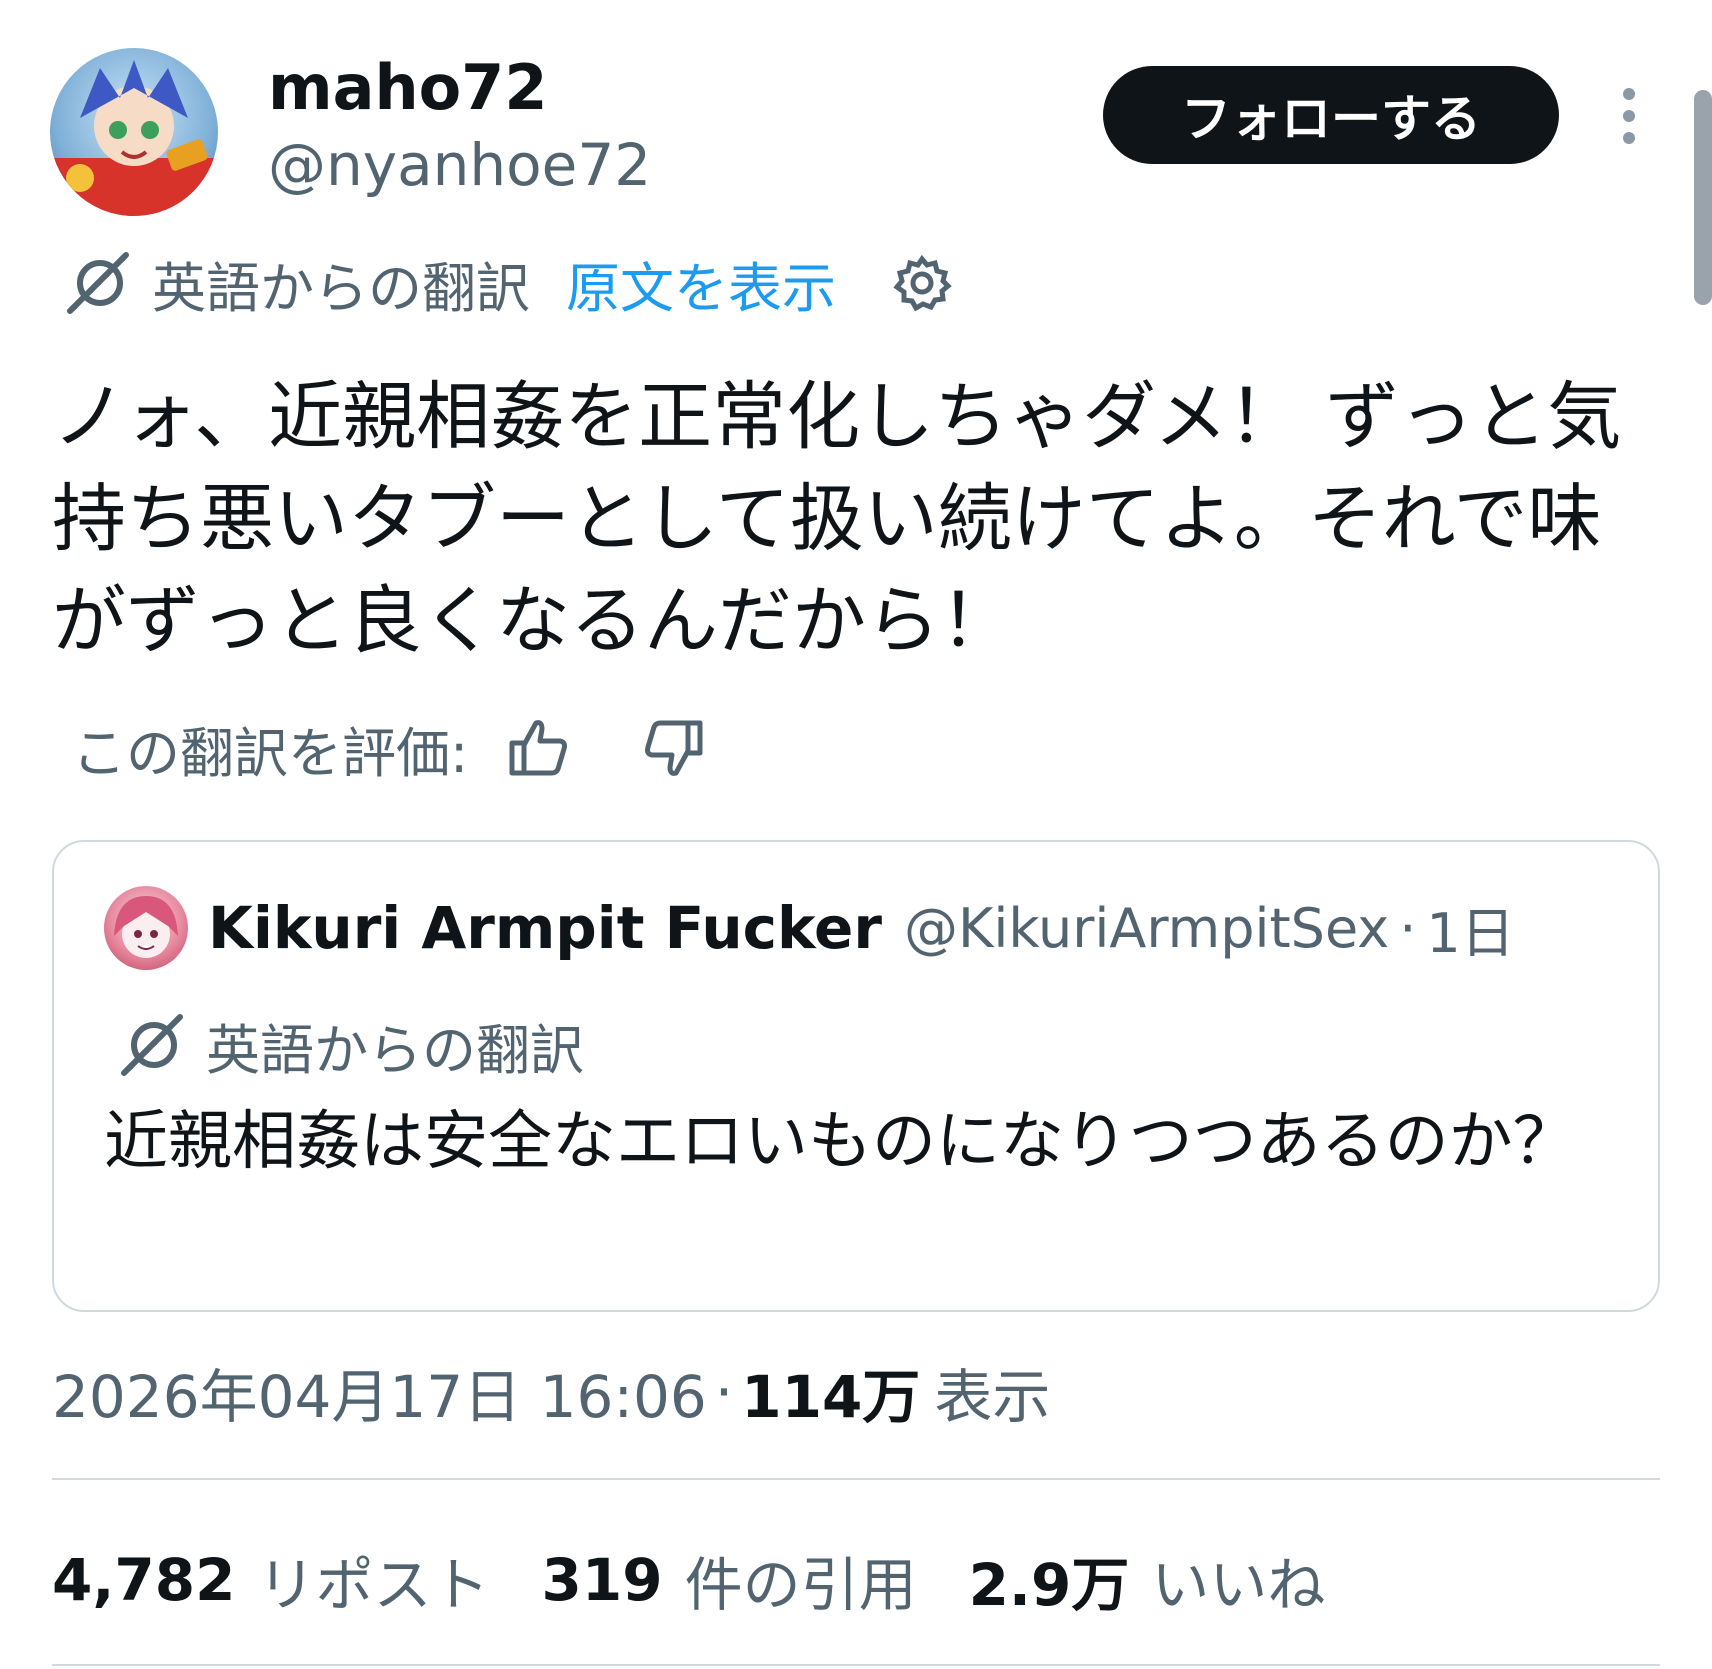 The height and width of the screenshot is (1669, 1712). Describe the element at coordinates (840, 1142) in the screenshot. I see `quoted-tweet-text: 近親相姦は安全なエロいものになりつつあるのか？` at that location.